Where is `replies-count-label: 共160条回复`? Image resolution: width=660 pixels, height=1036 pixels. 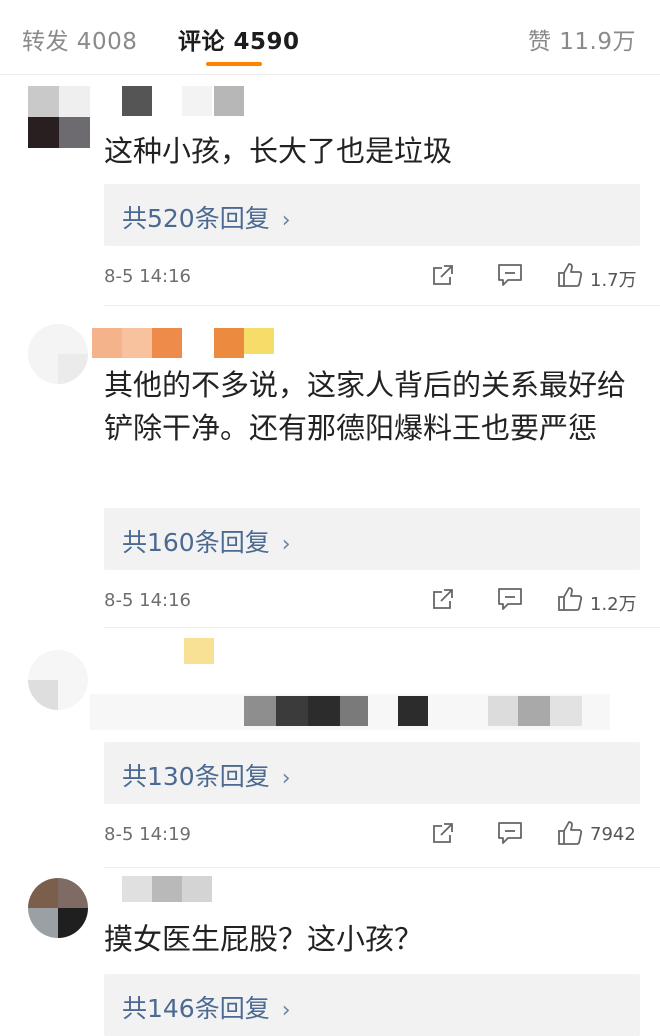 replies-count-label: 共160条回复 is located at coordinates (196, 542).